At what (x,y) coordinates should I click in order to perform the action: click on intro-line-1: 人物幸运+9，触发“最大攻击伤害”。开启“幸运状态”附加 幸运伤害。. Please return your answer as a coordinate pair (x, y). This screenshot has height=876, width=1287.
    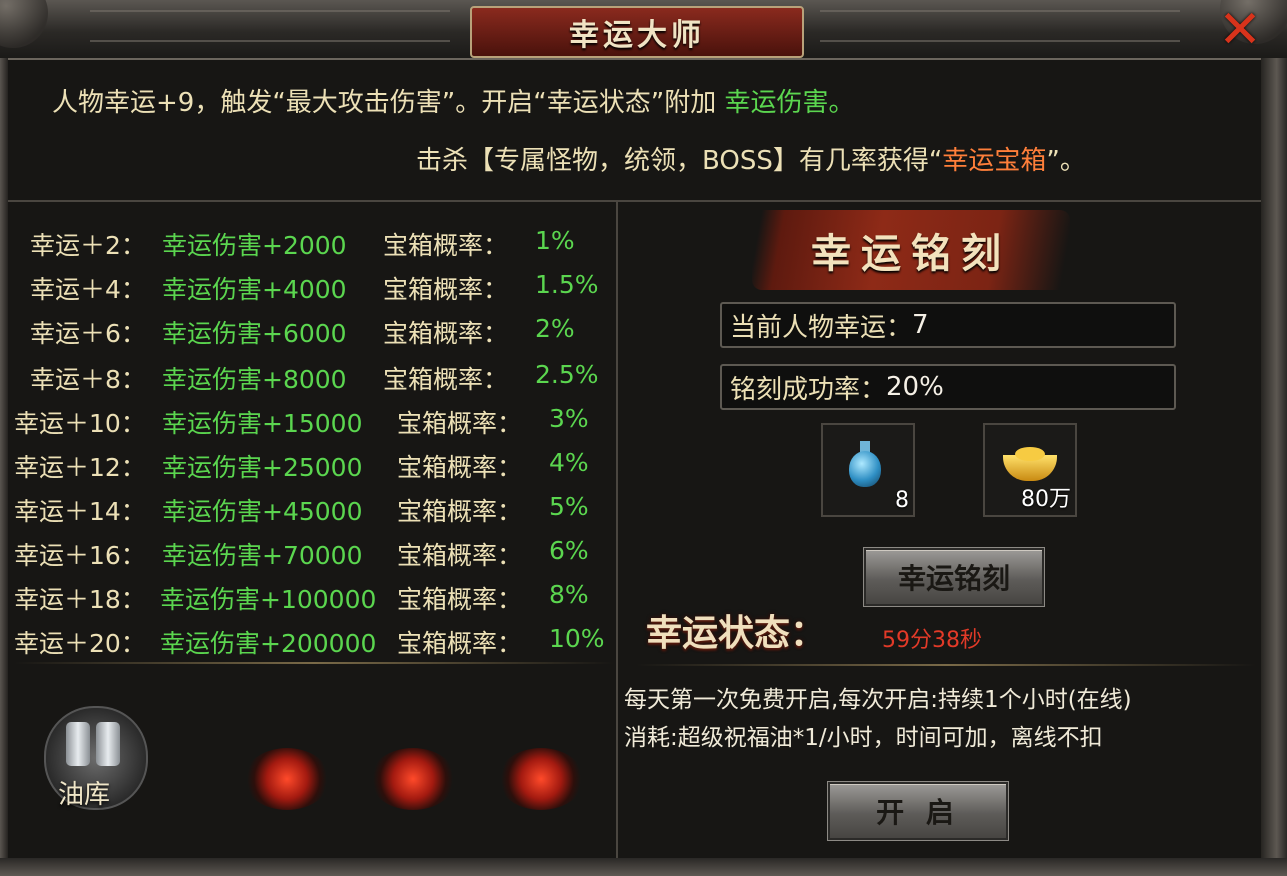
    Looking at the image, I should click on (453, 100).